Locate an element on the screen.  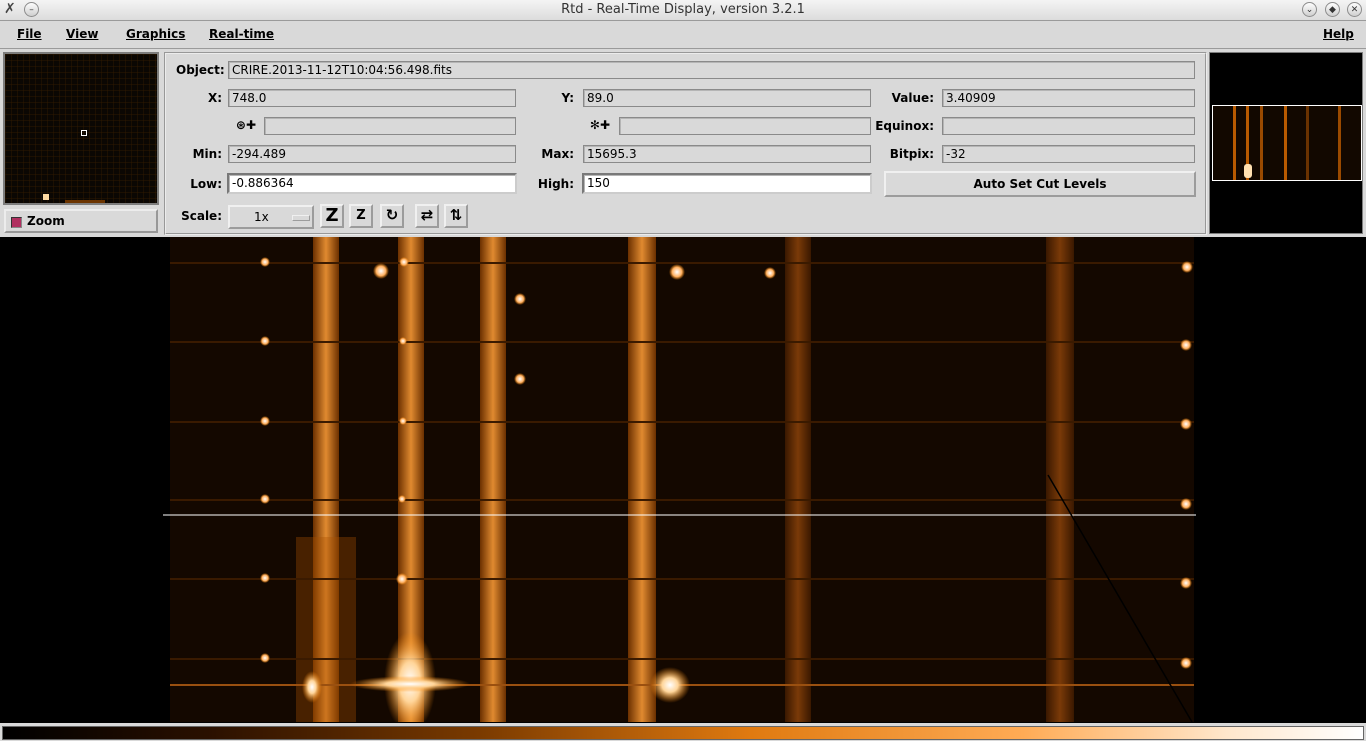
flip-y-icon: ⇅ is located at coordinates (456, 216).